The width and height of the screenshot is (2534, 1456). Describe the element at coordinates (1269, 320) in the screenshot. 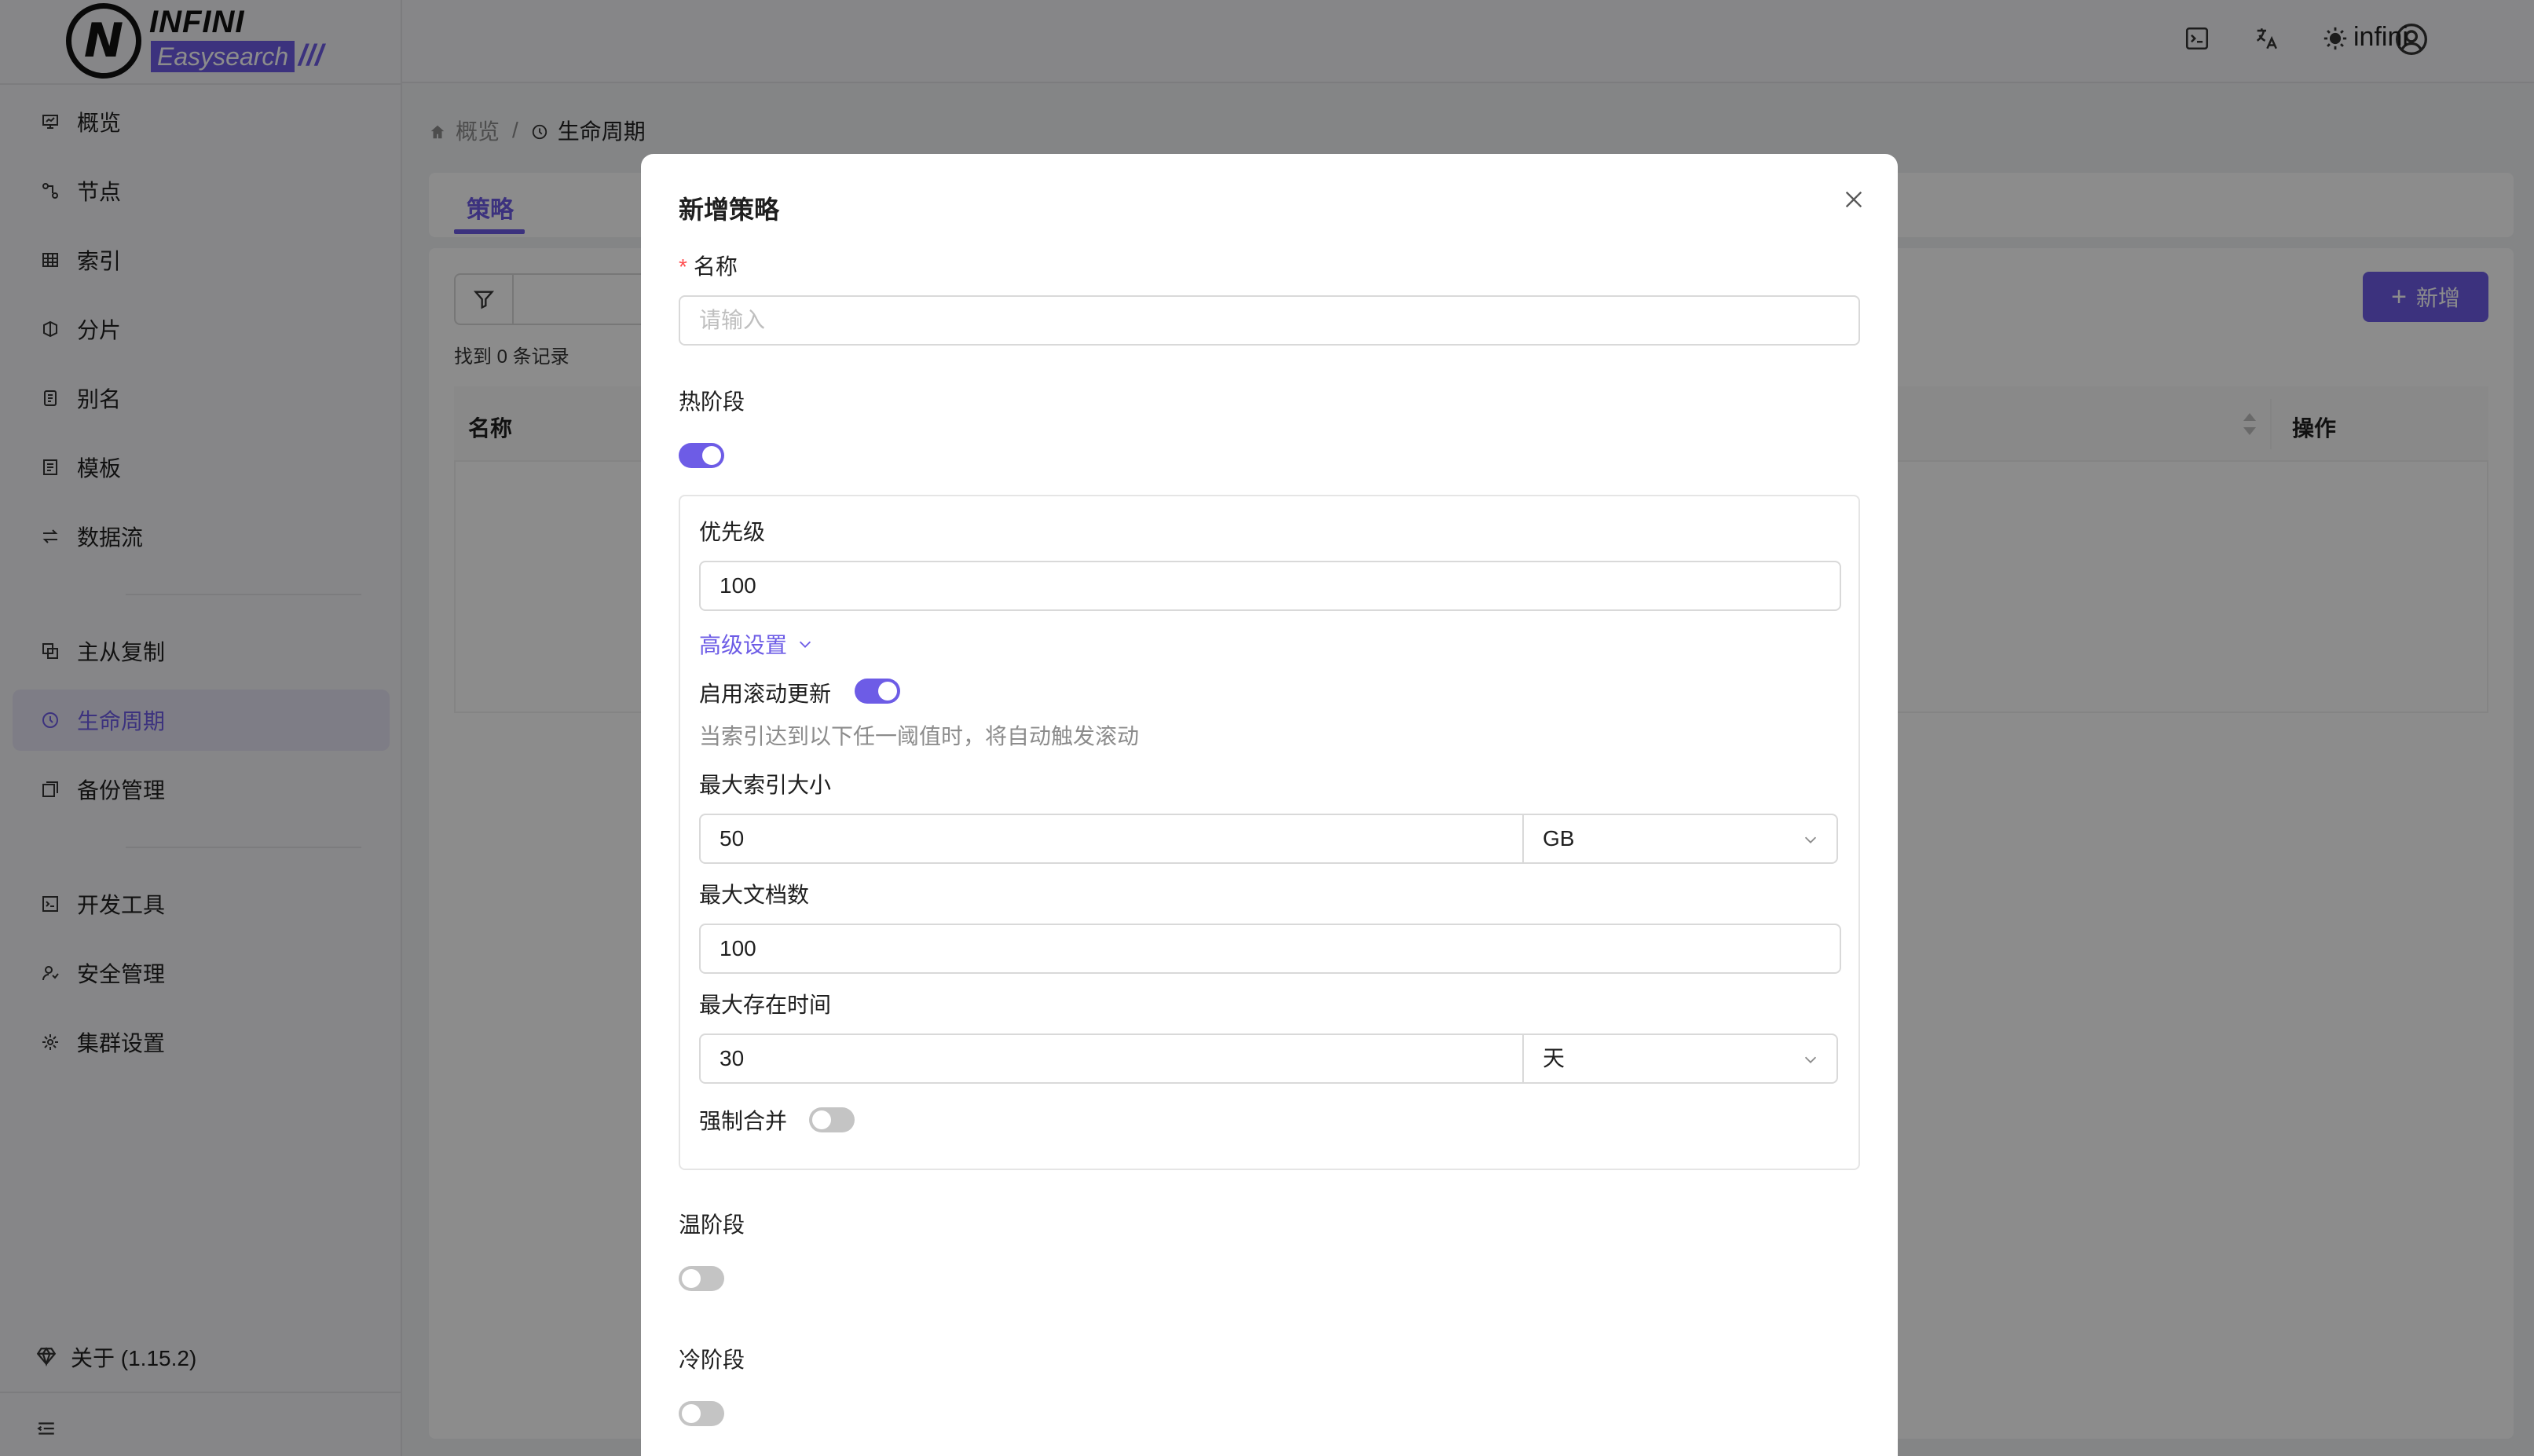

I see `policy-name-input: 请输入` at that location.